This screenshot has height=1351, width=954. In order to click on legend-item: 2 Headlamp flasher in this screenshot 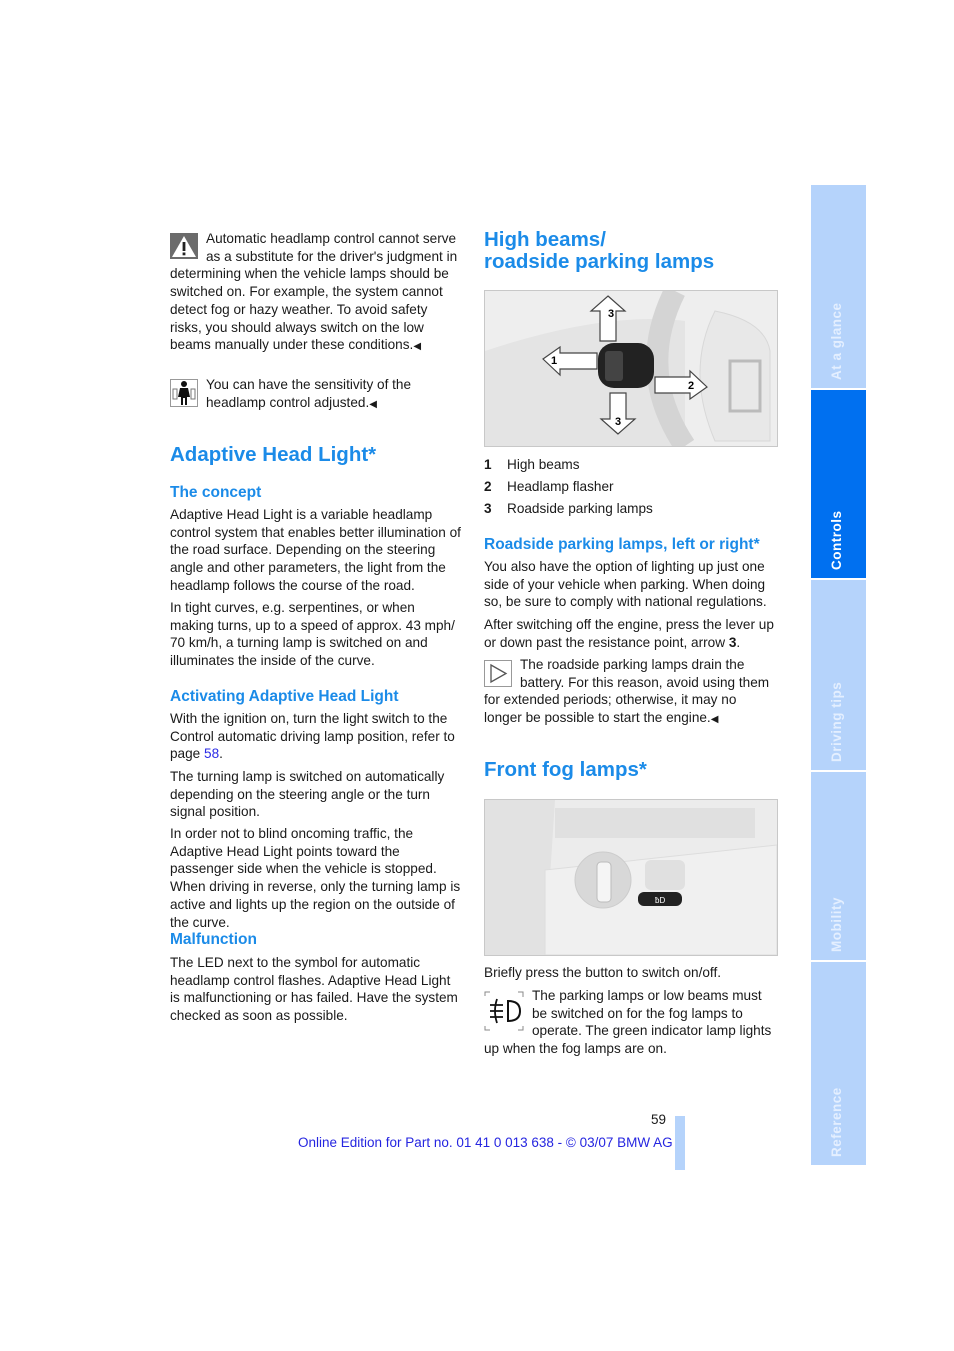, I will do `click(549, 486)`.